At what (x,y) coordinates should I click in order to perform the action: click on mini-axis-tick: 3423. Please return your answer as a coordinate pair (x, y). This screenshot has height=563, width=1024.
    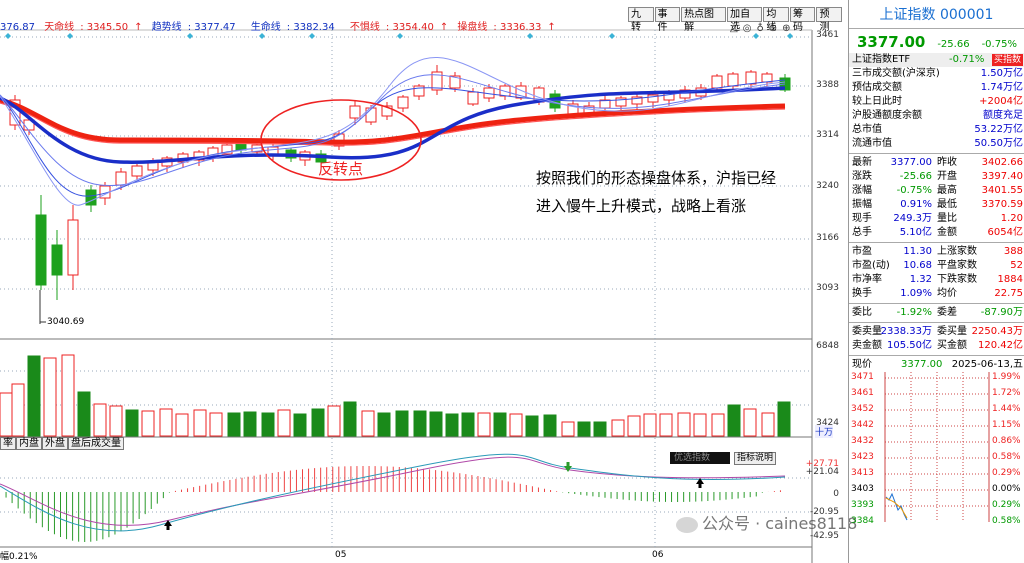
    Looking at the image, I should click on (862, 457).